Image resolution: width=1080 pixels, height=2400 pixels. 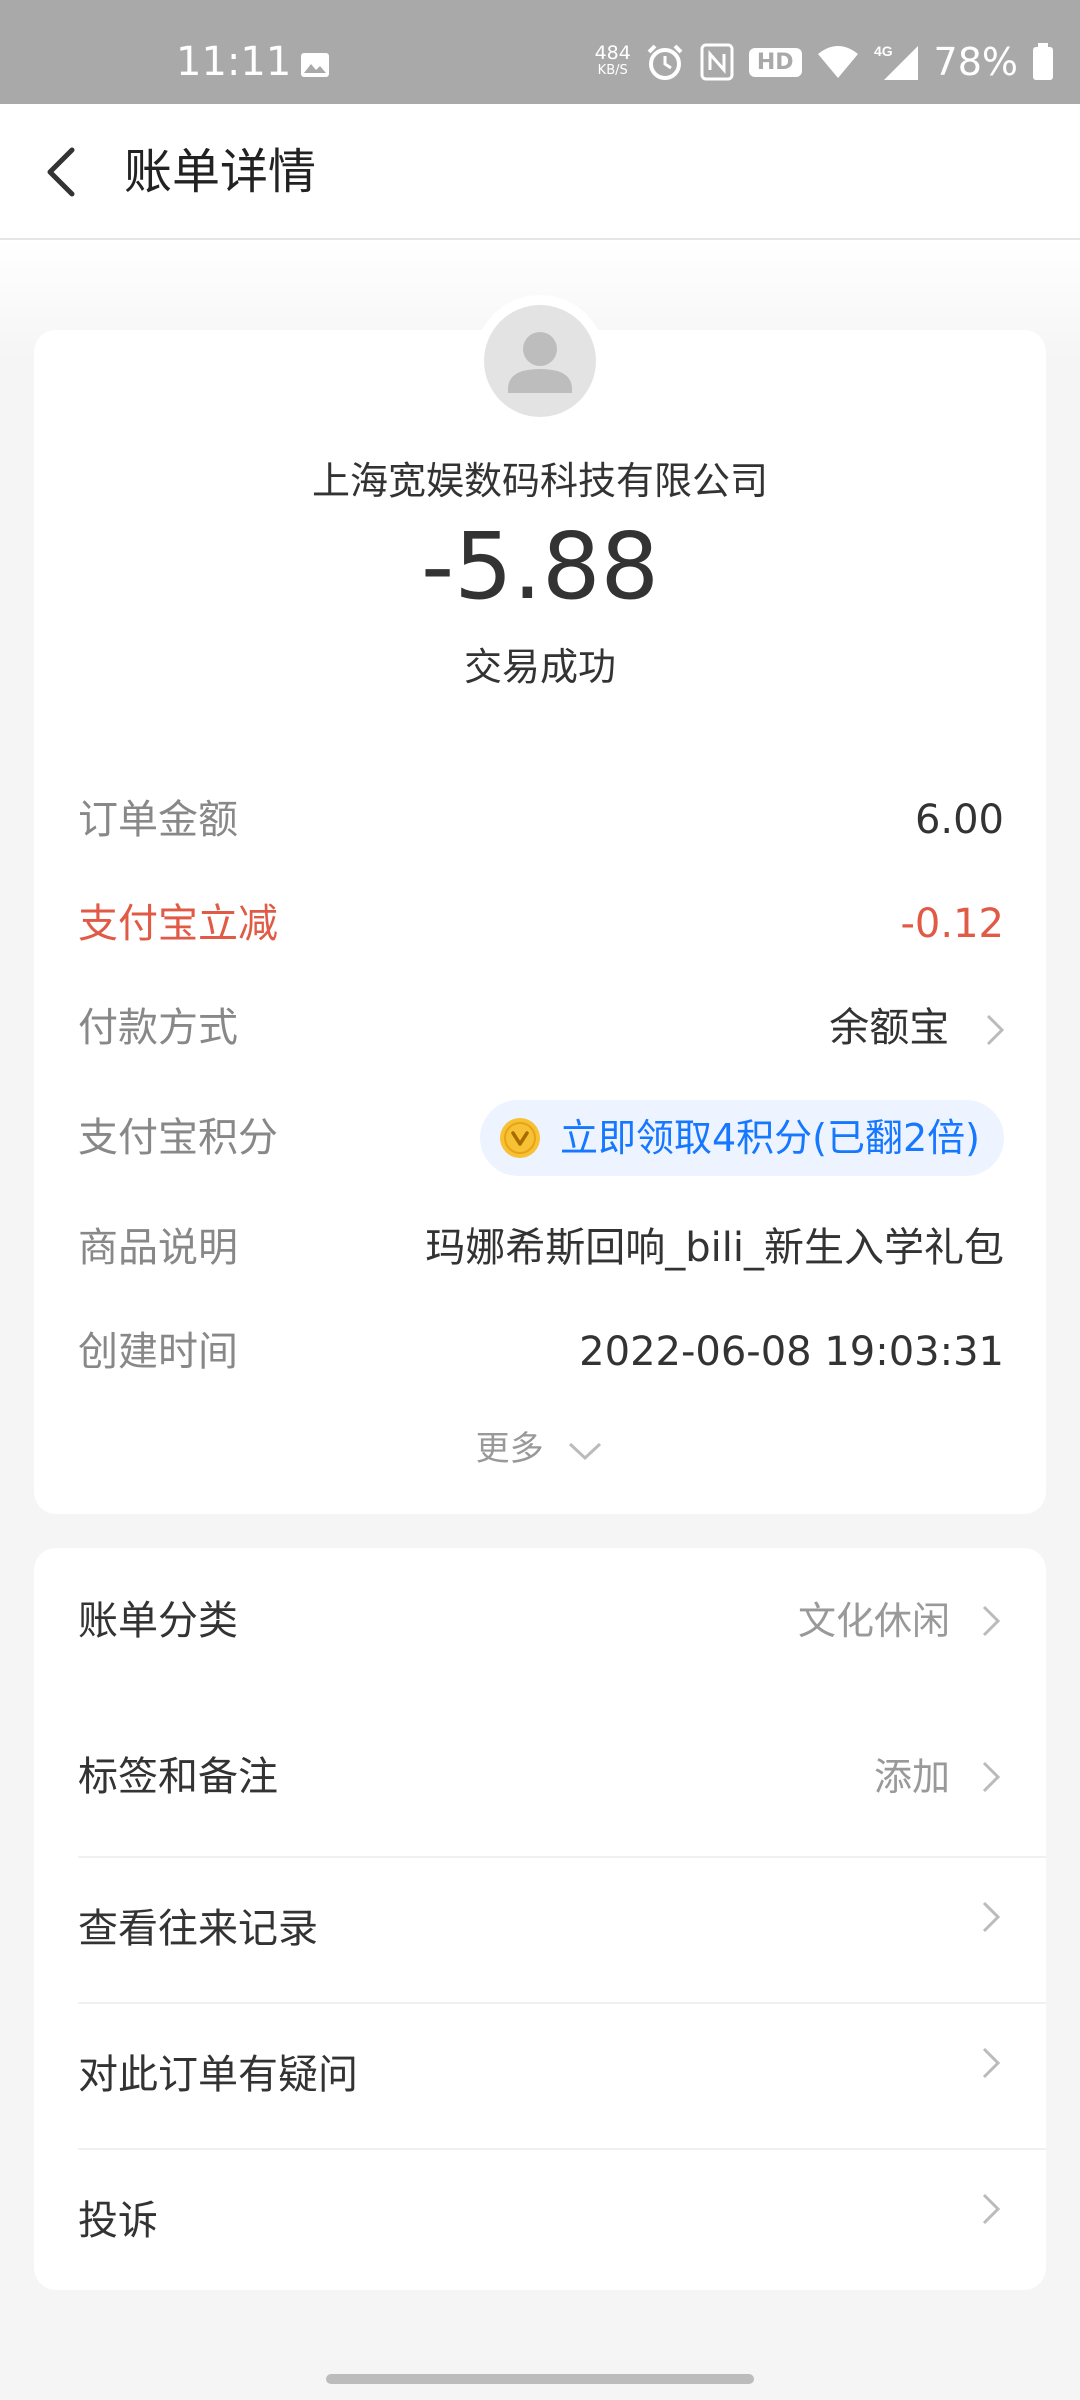 What do you see at coordinates (540, 172) in the screenshot?
I see `nav-bar: 账单详情` at bounding box center [540, 172].